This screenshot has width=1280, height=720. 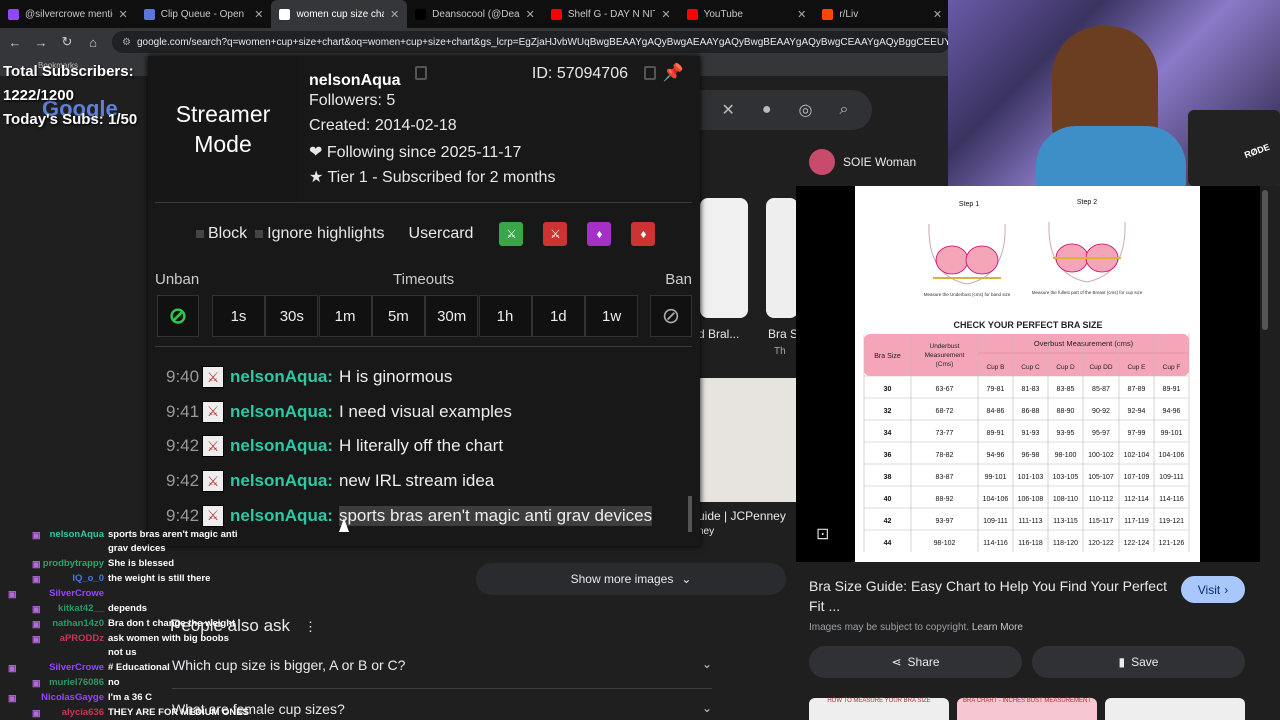 I want to click on related-image-thumb: BRA CHART - INCHES BUST MEASUREMENT, so click(x=1027, y=709).